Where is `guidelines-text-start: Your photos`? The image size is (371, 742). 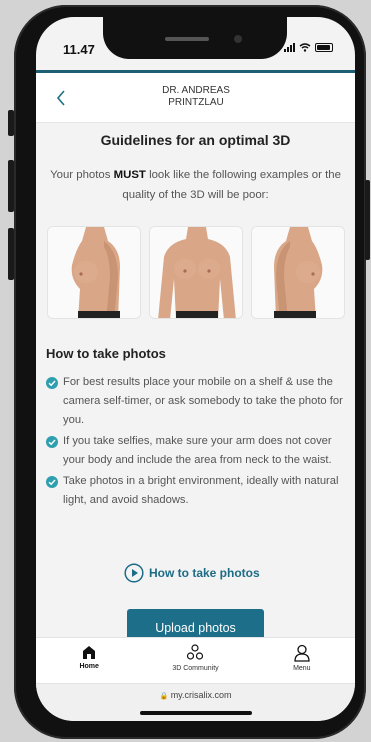
guidelines-text-start: Your photos is located at coordinates (82, 175).